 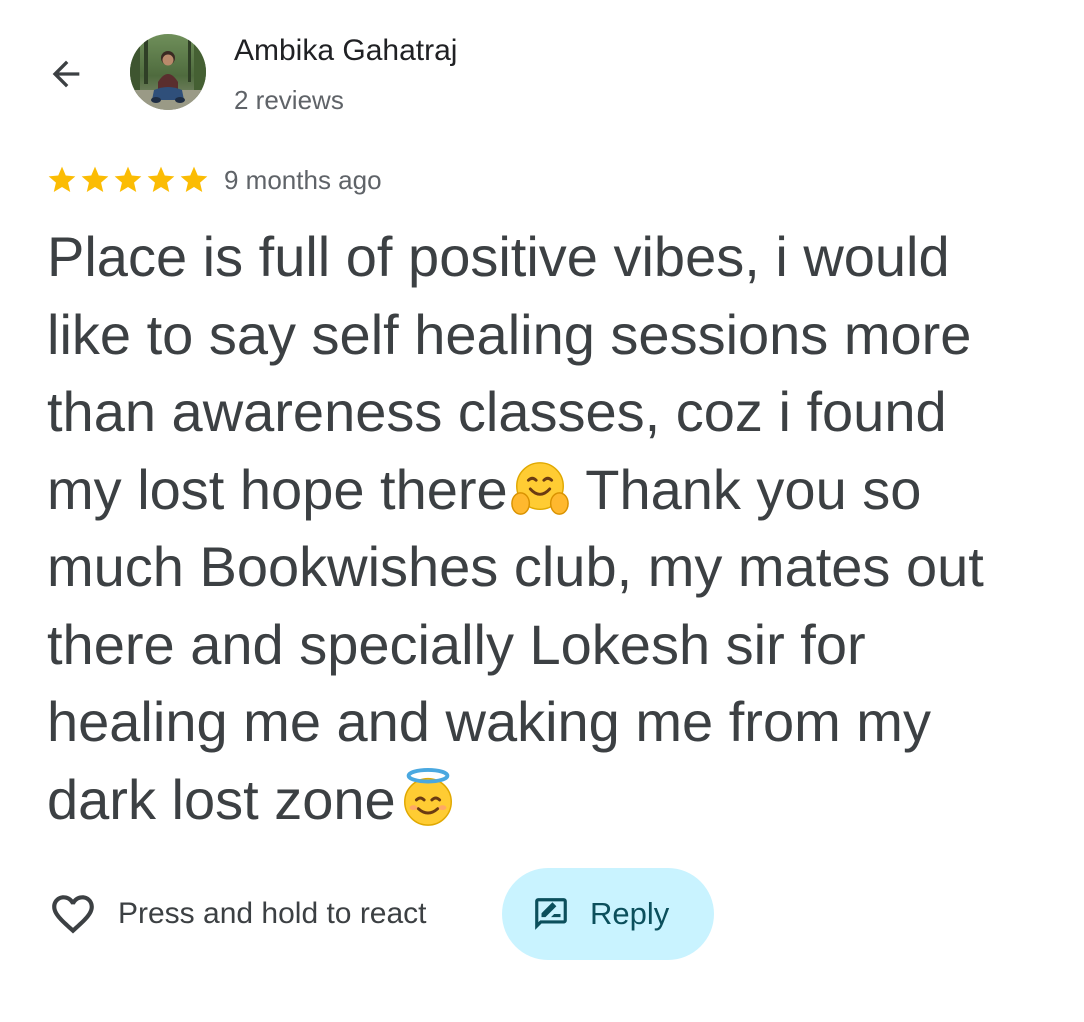 What do you see at coordinates (551, 914) in the screenshot?
I see `rate-review-icon` at bounding box center [551, 914].